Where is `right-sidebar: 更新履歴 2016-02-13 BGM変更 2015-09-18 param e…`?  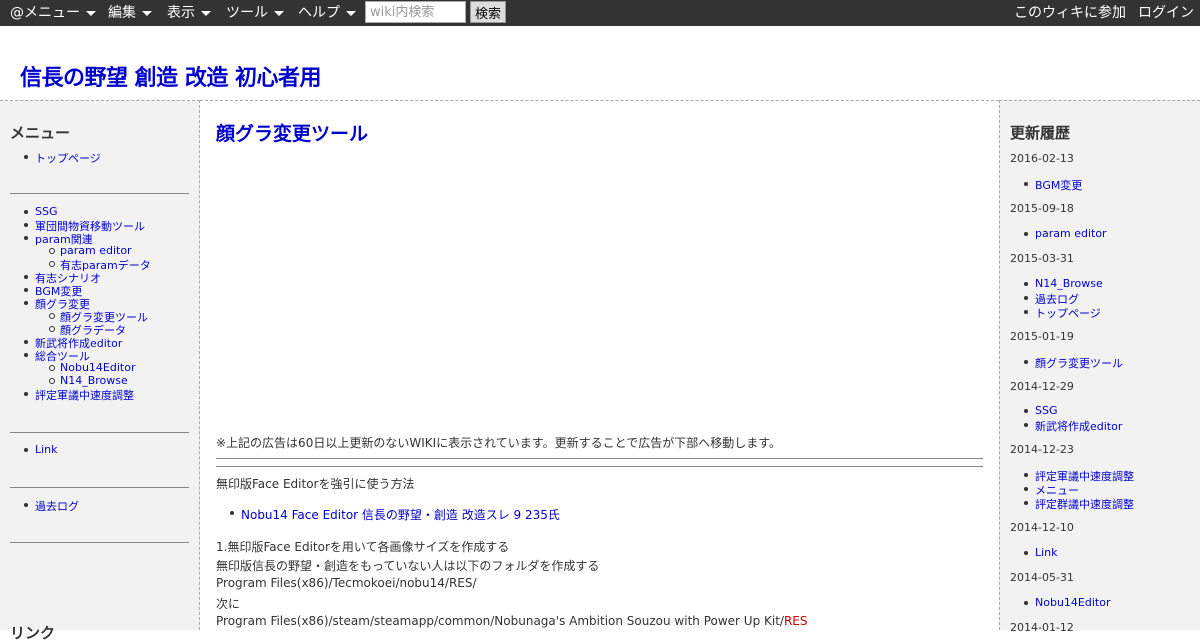
right-sidebar: 更新履歴 2016-02-13 BGM変更 2015-09-18 param e… is located at coordinates (1099, 367).